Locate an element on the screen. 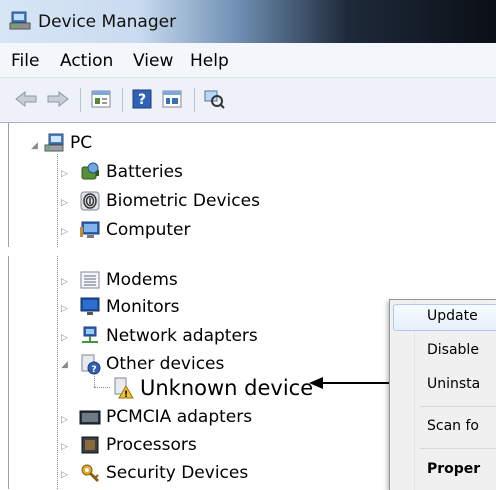  tree-item-computer: Computer is located at coordinates (135, 230).